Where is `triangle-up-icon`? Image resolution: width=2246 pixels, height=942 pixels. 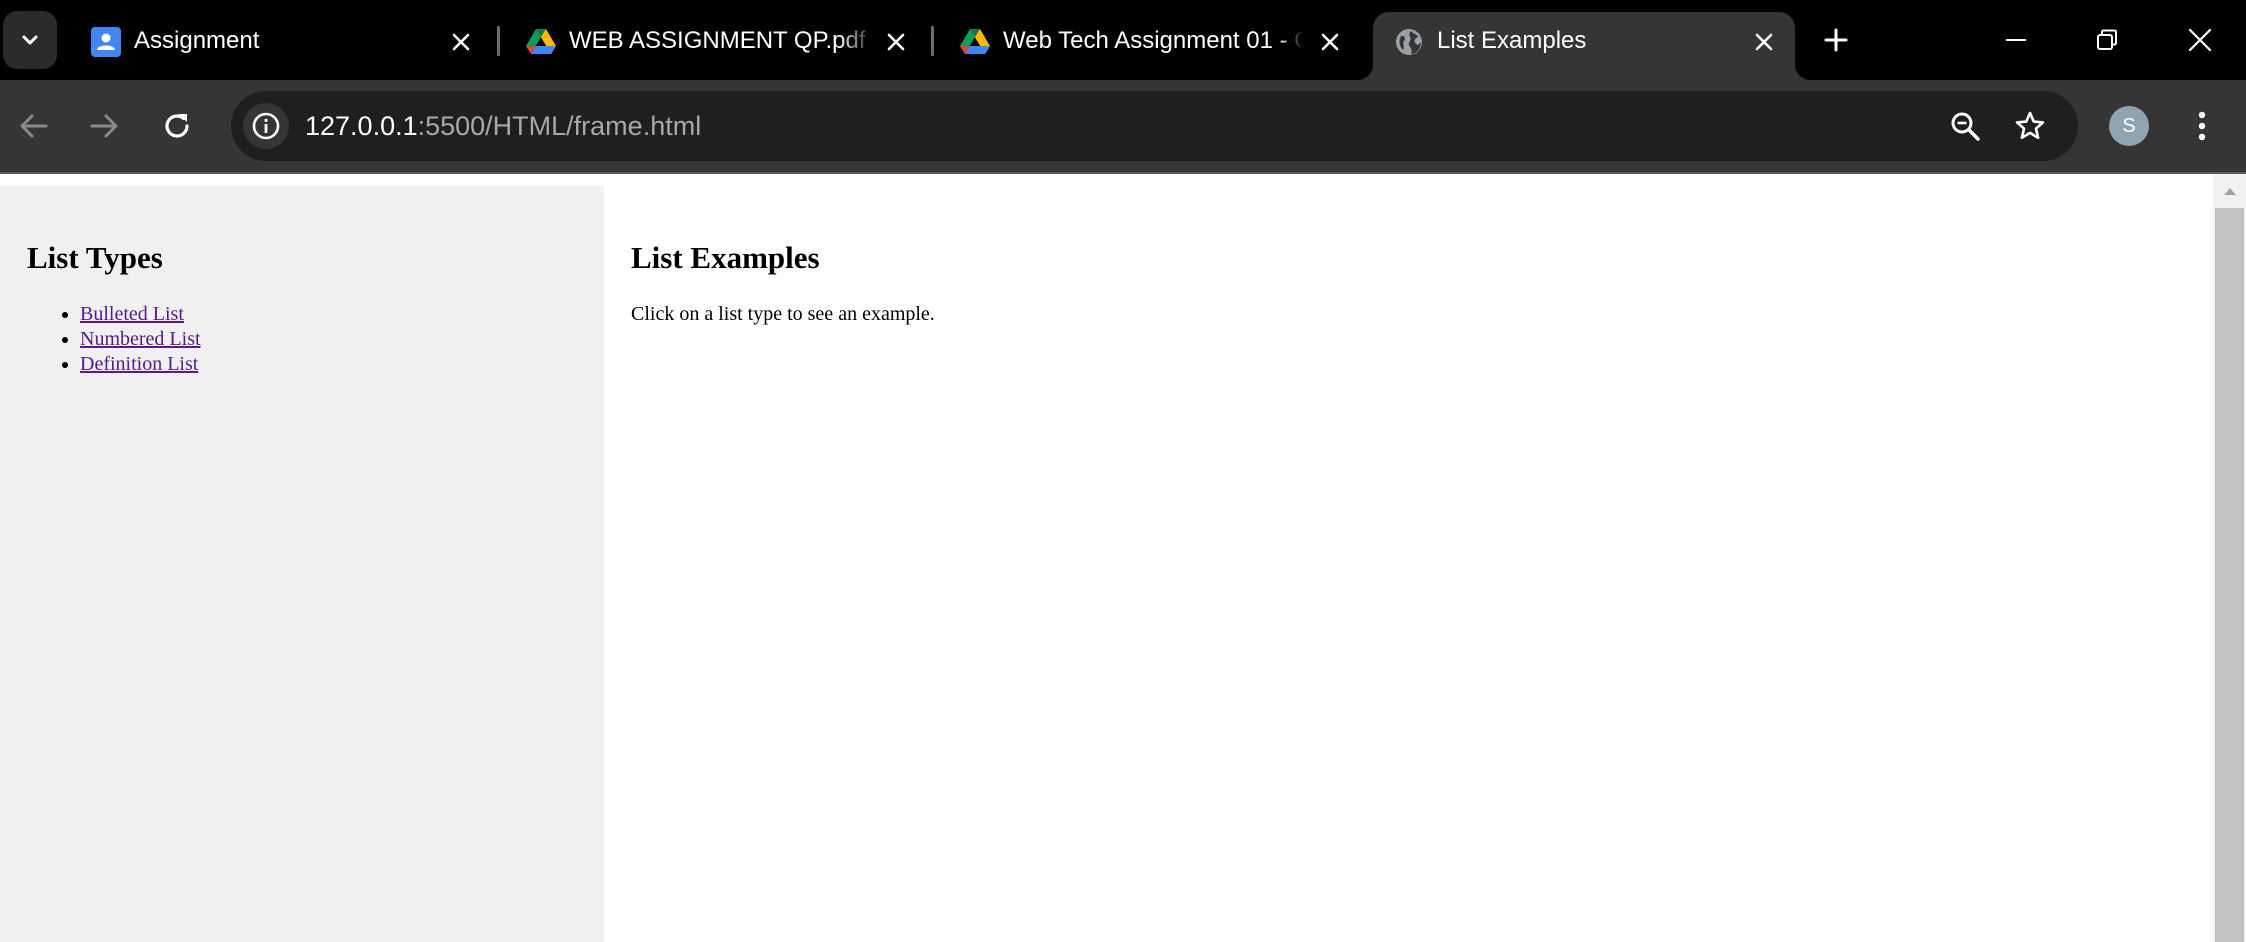 triangle-up-icon is located at coordinates (2229, 191).